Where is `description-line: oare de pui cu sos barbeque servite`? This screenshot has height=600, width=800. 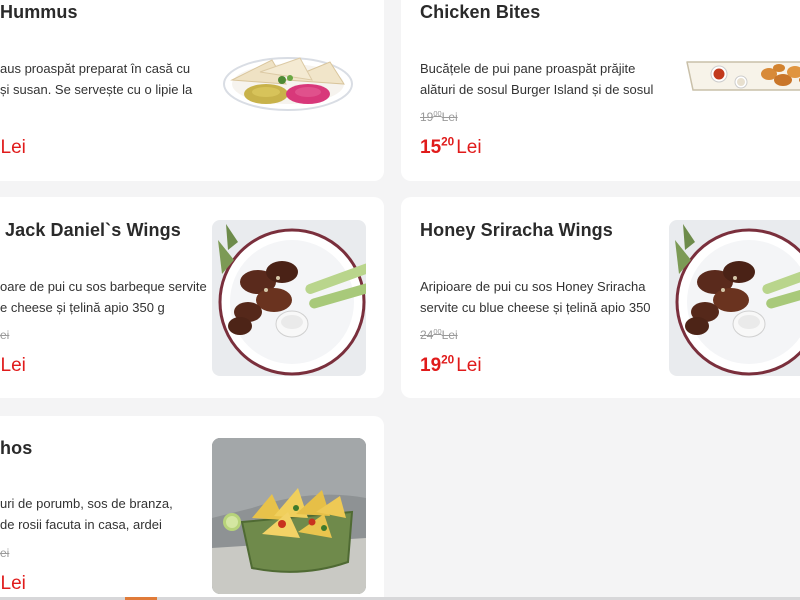 description-line: oare de pui cu sos barbeque servite is located at coordinates (103, 286).